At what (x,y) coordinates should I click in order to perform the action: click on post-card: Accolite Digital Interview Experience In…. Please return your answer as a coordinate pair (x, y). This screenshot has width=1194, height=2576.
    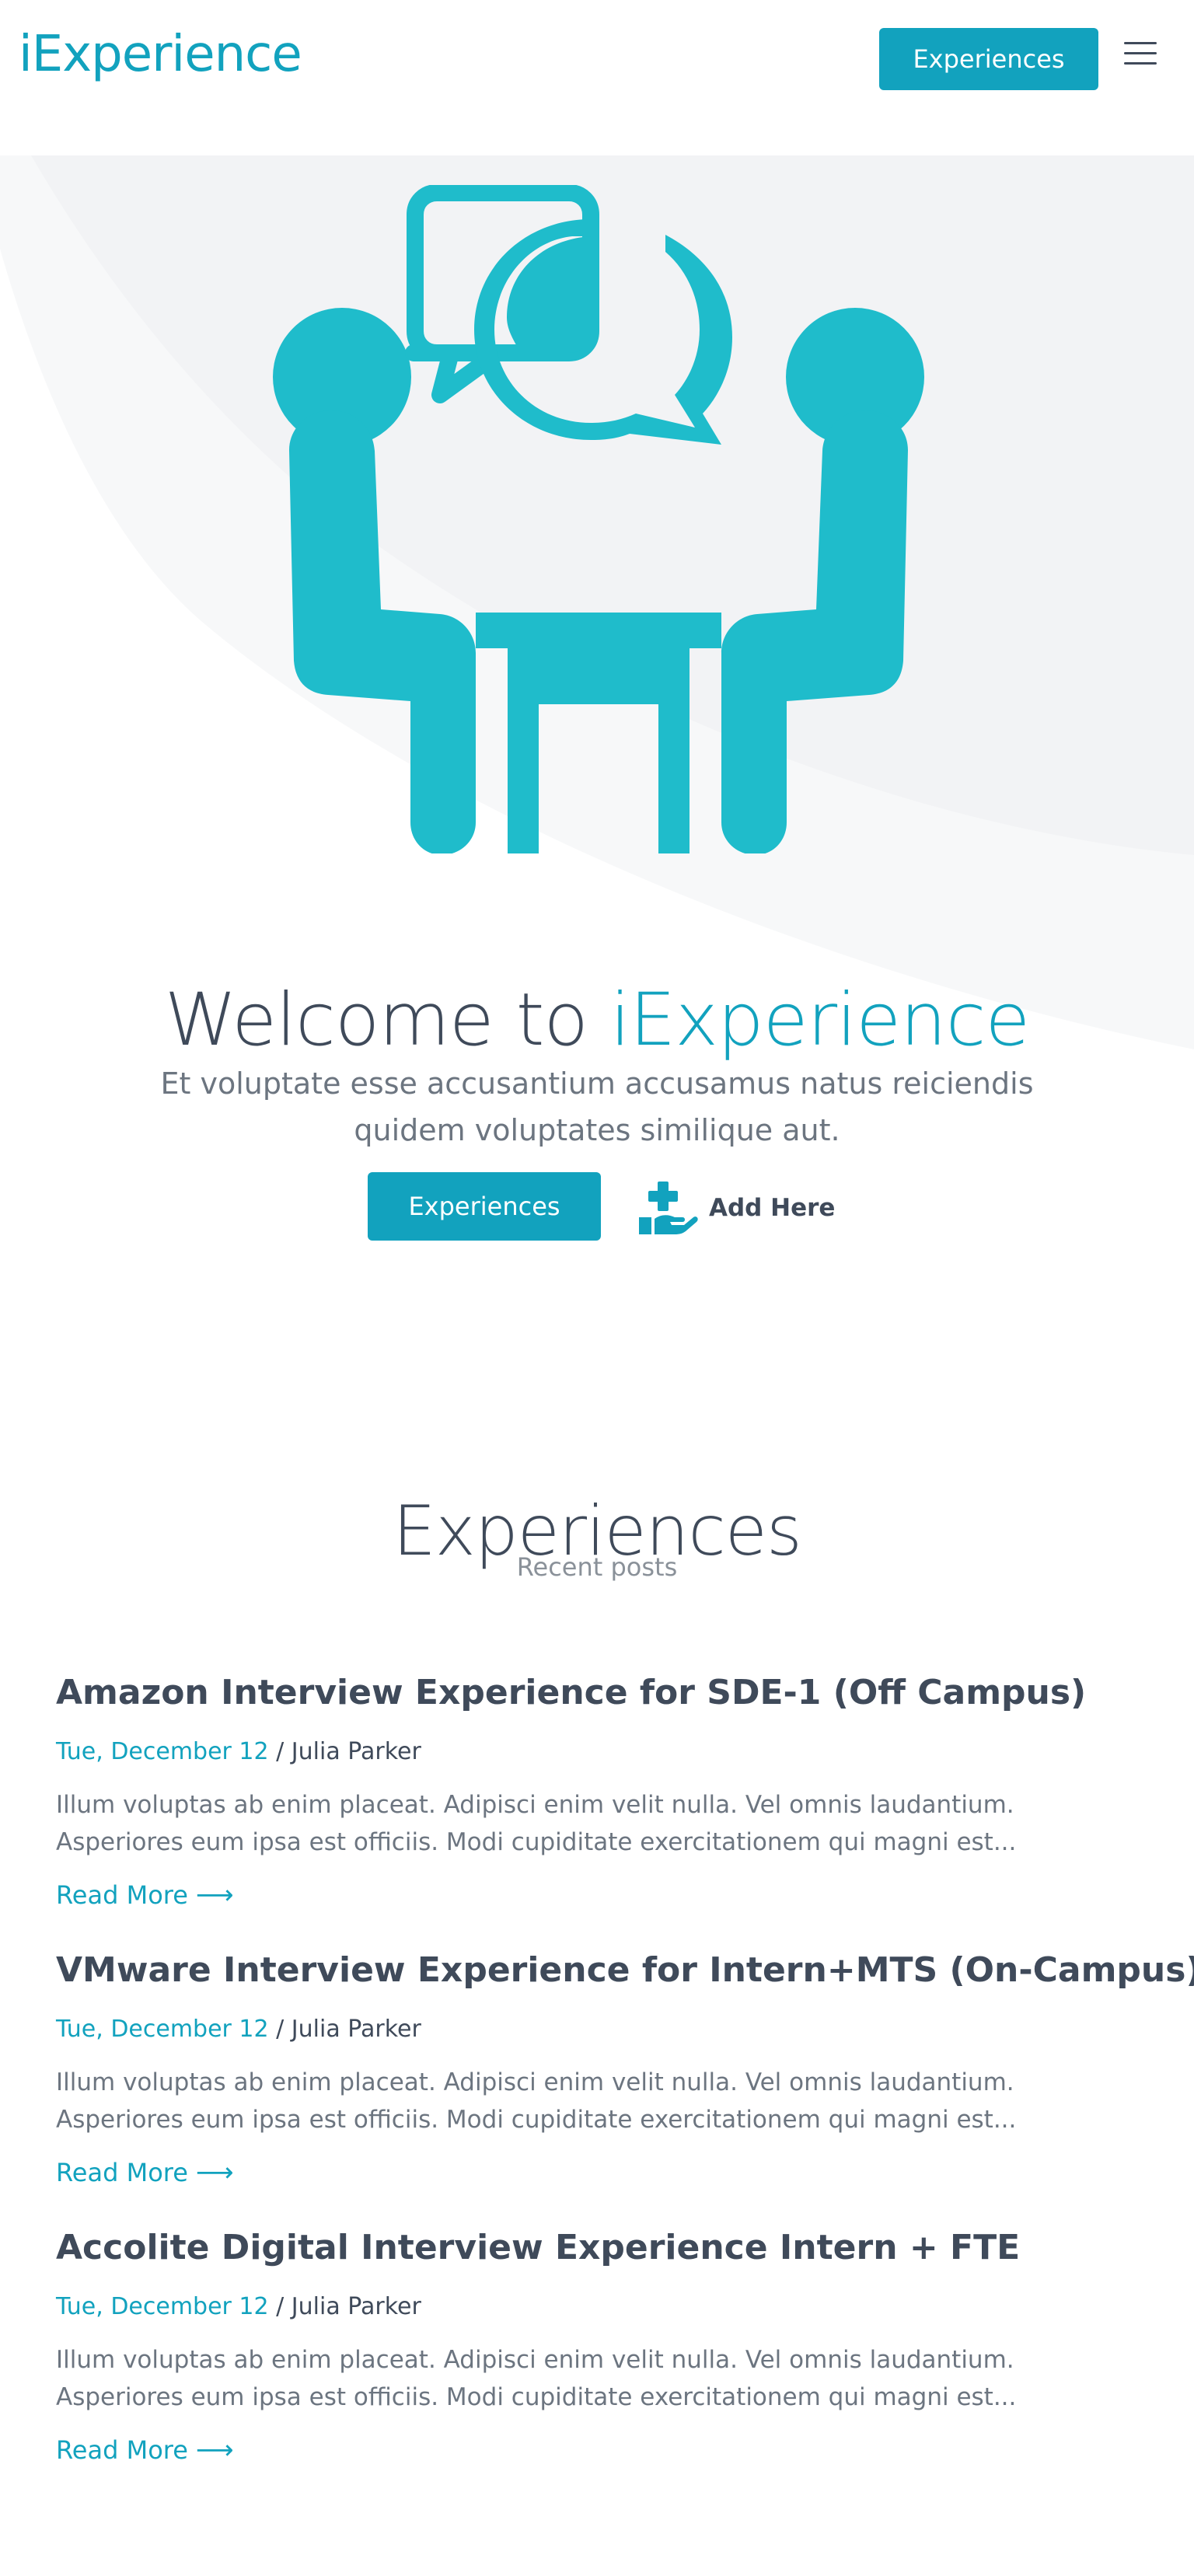
    Looking at the image, I should click on (600, 2347).